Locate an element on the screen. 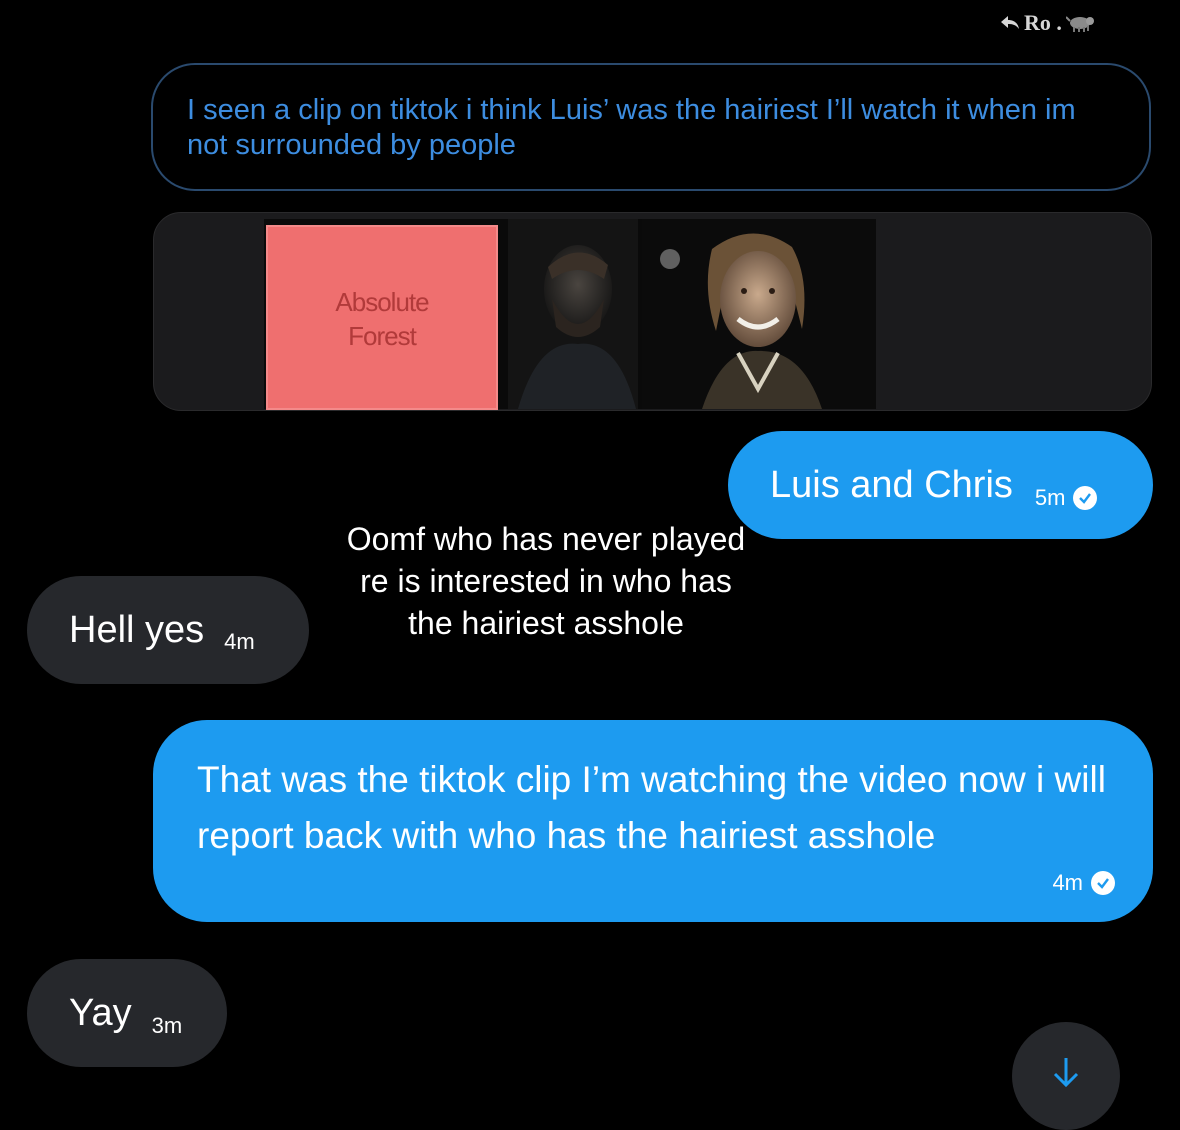 This screenshot has width=1180, height=1130. media-attachment: Absolute Forest is located at coordinates (652, 311).